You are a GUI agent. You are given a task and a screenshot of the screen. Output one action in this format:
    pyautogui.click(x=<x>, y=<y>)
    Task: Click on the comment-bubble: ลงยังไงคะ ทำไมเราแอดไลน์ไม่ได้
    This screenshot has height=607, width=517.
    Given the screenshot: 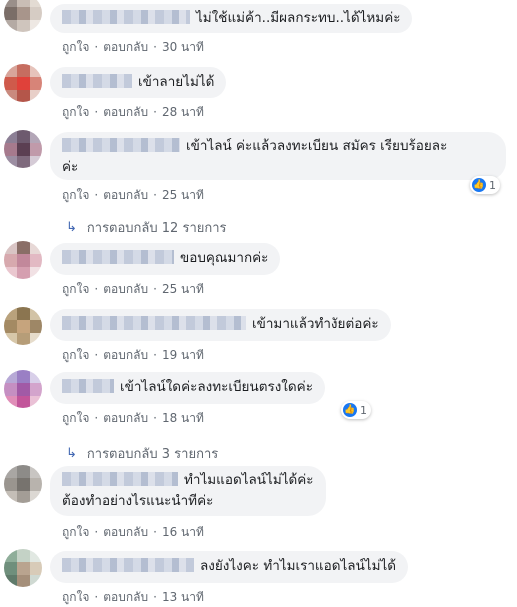 What is the action you would take?
    pyautogui.click(x=229, y=567)
    